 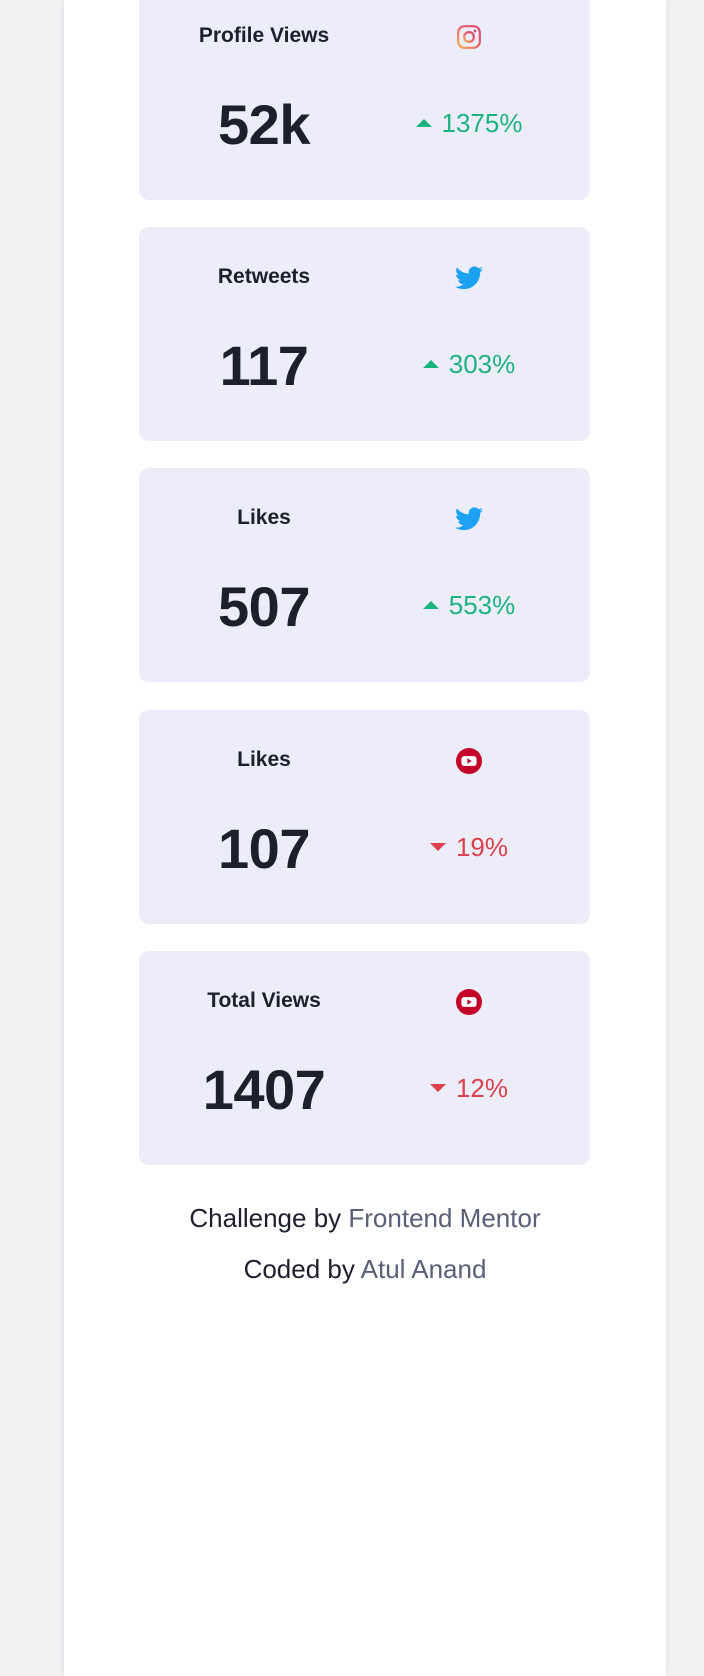 I want to click on card-label: Retweets, so click(x=264, y=276).